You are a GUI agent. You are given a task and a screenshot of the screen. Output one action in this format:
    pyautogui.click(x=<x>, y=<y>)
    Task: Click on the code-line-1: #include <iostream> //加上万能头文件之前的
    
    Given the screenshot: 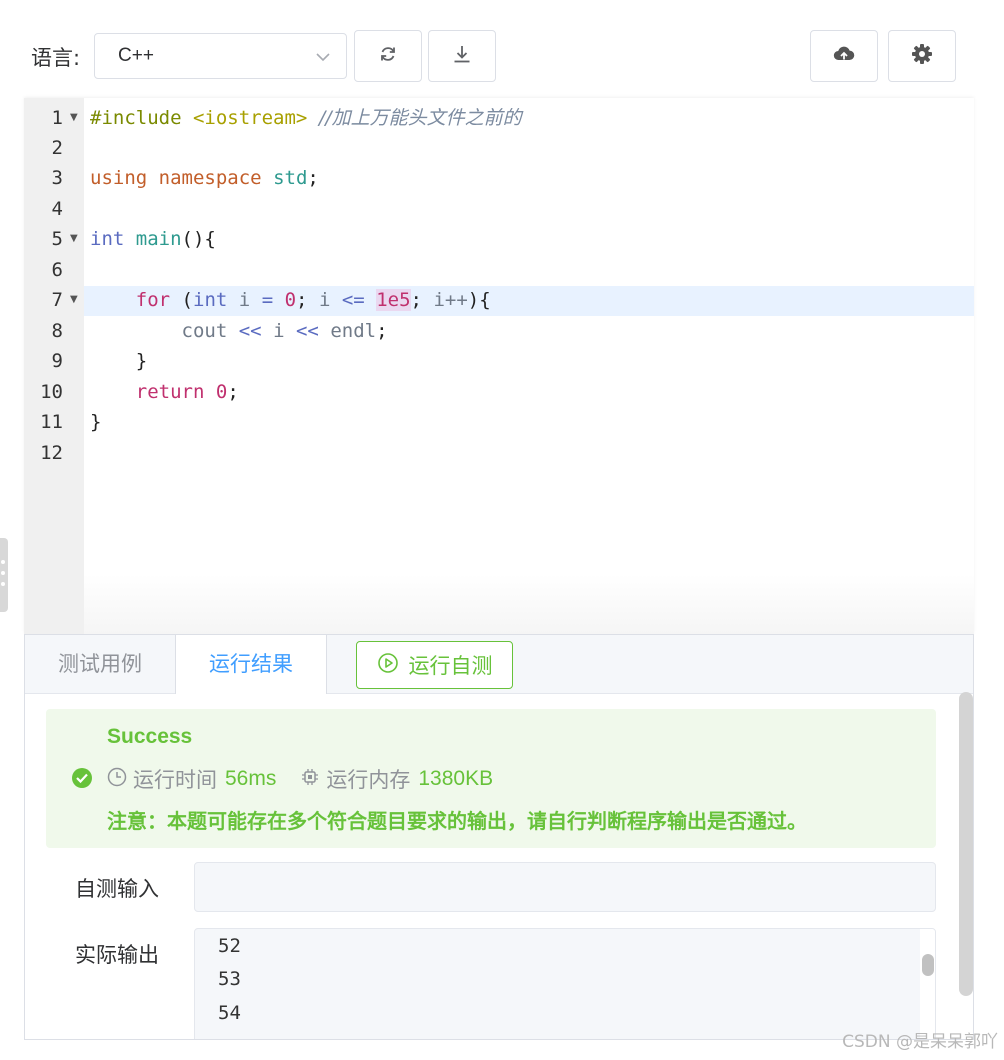 What is the action you would take?
    pyautogui.click(x=532, y=118)
    